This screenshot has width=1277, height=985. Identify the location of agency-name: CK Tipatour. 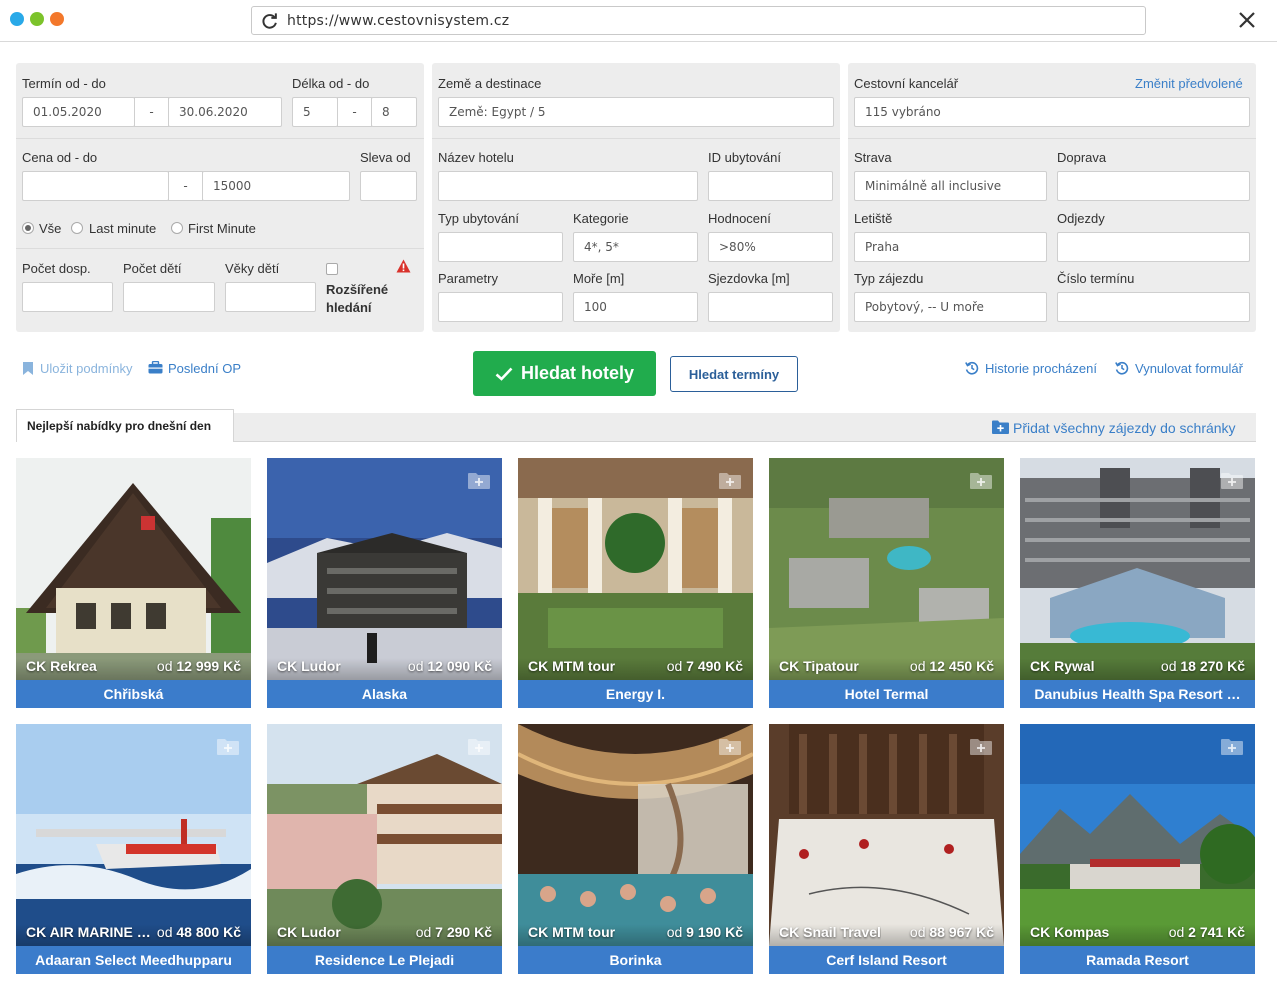
(819, 666).